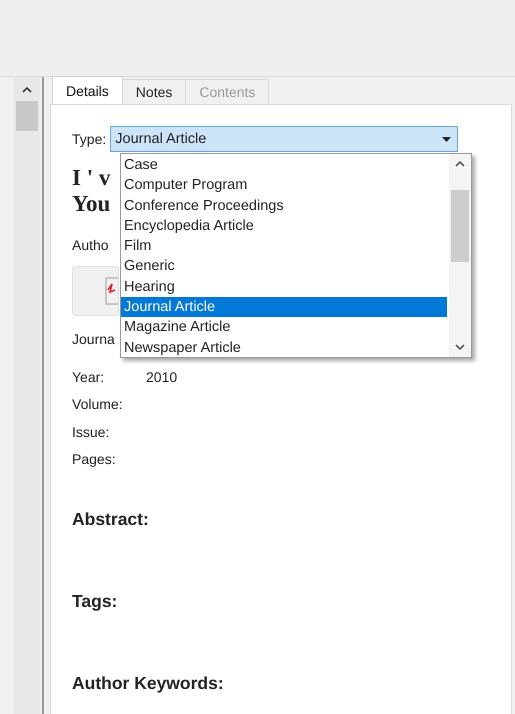 This screenshot has height=714, width=515. I want to click on dropdown-option: Generic, so click(284, 266).